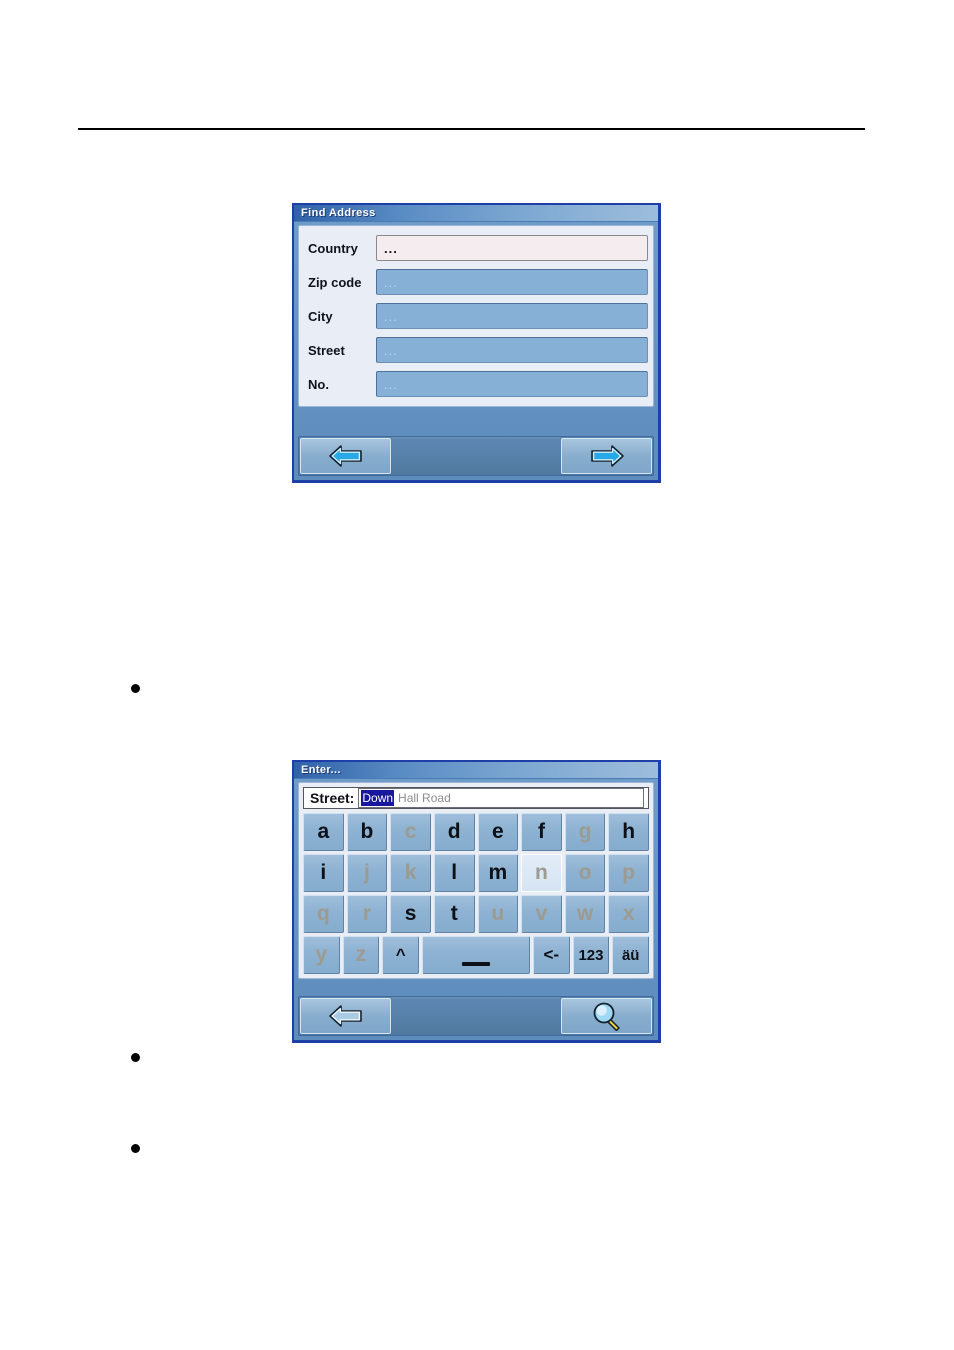  I want to click on forward-button, so click(606, 456).